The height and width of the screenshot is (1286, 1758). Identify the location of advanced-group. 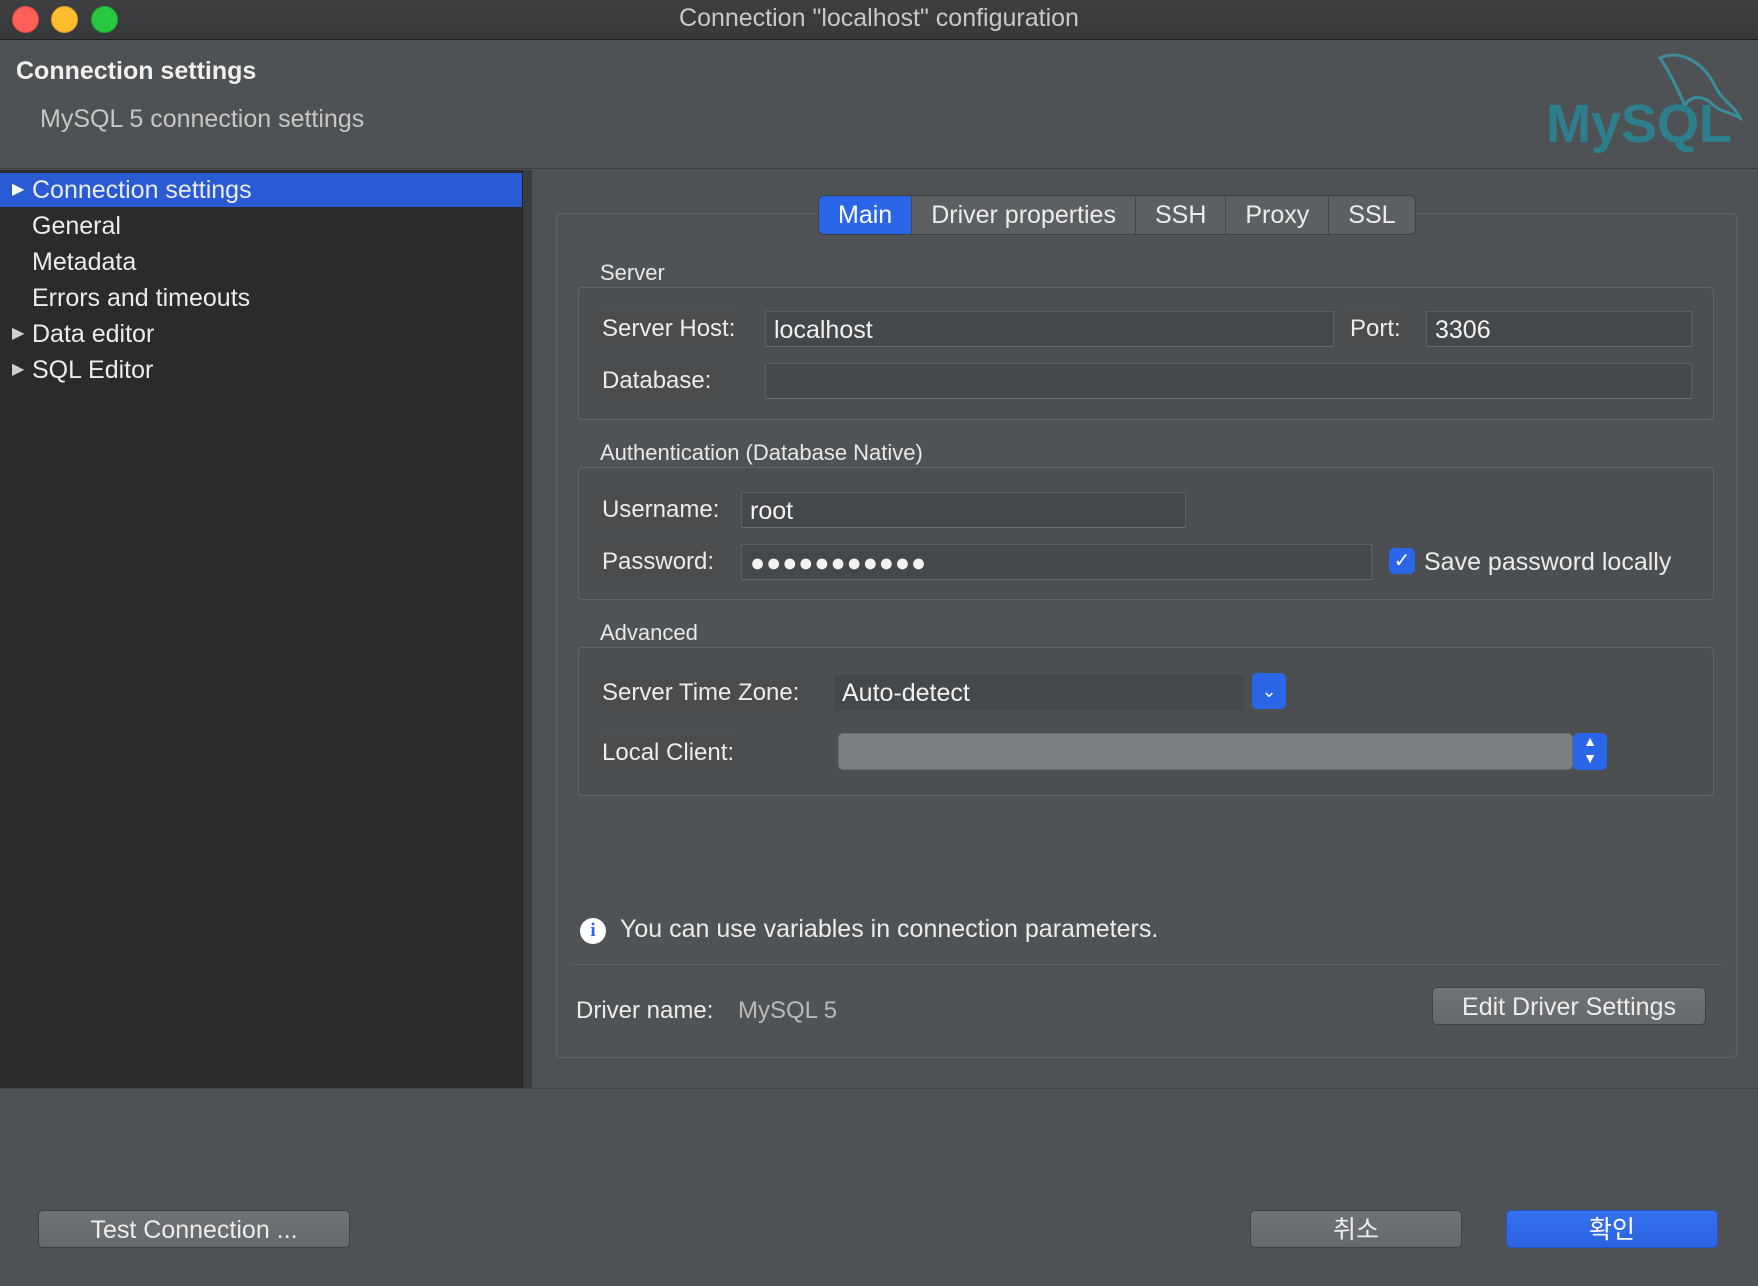
(1146, 721).